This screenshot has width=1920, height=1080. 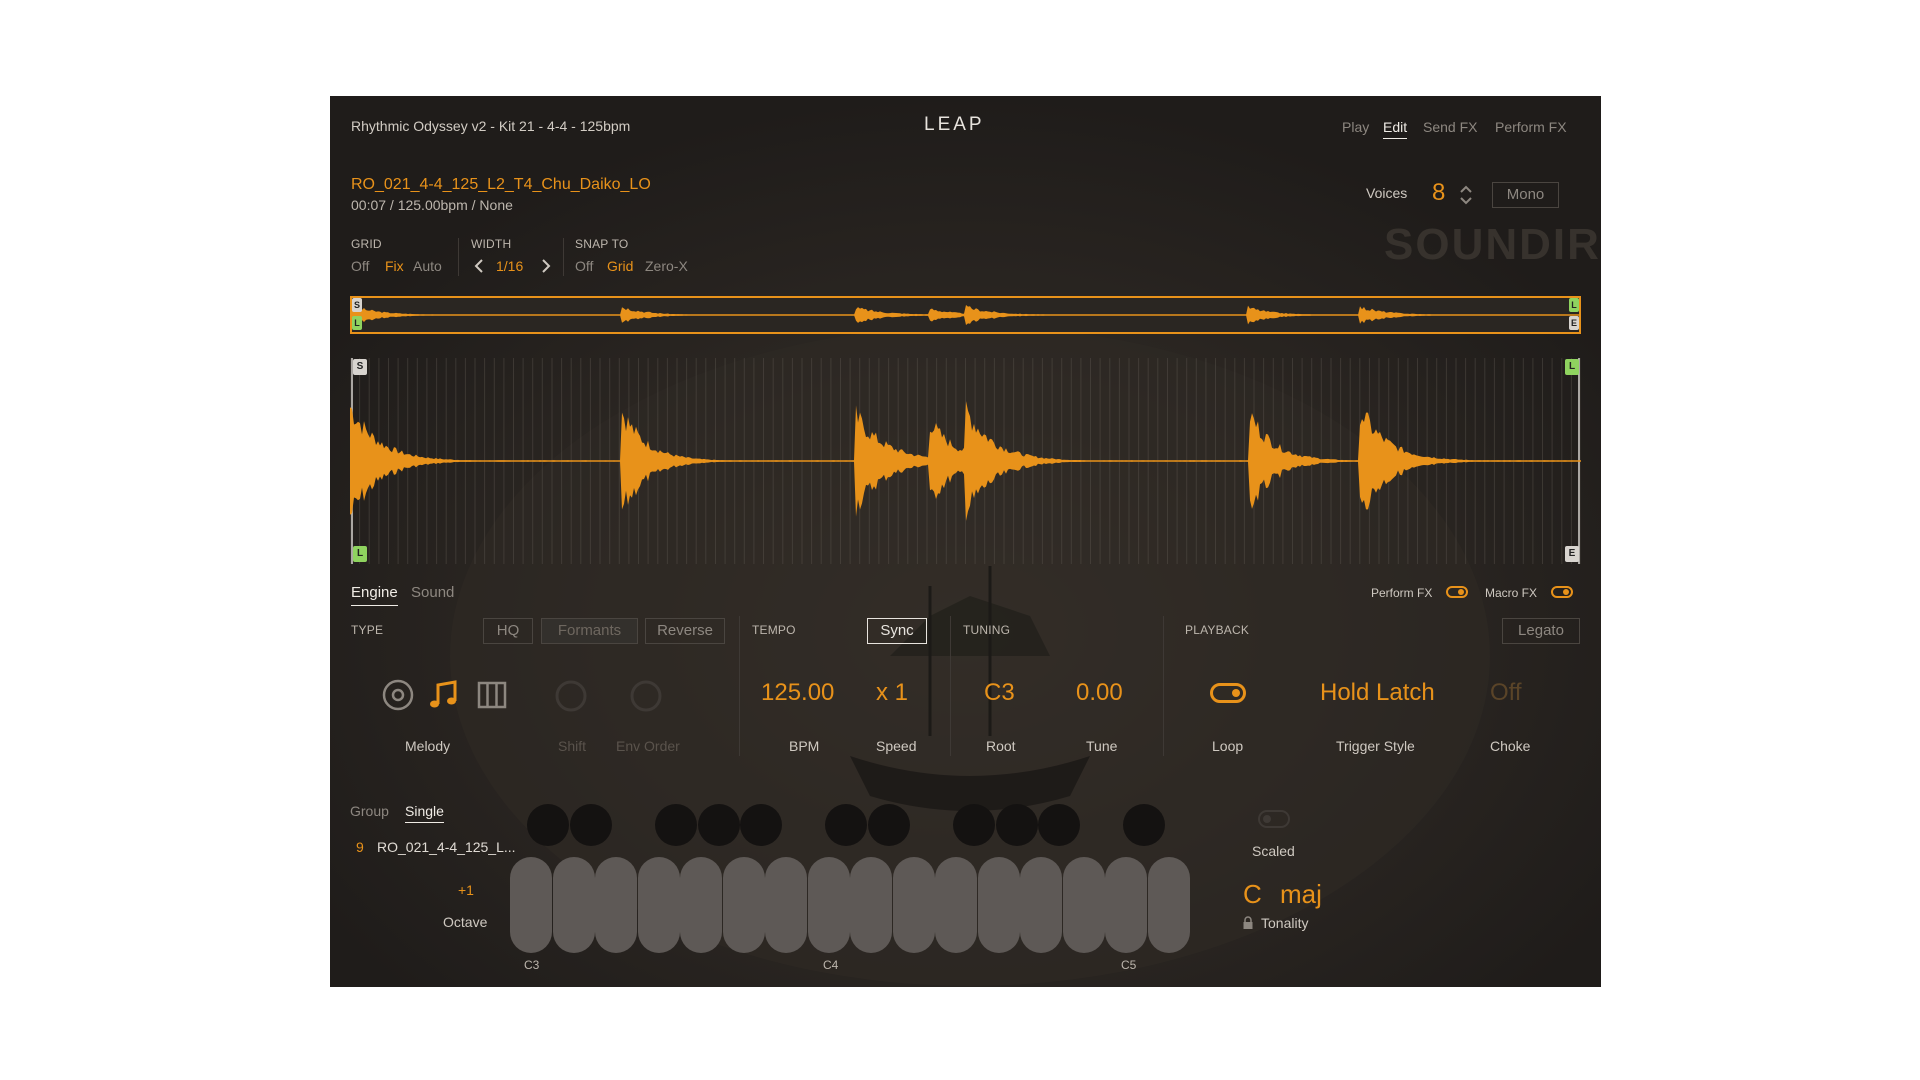 I want to click on snap-off: Off, so click(x=584, y=266).